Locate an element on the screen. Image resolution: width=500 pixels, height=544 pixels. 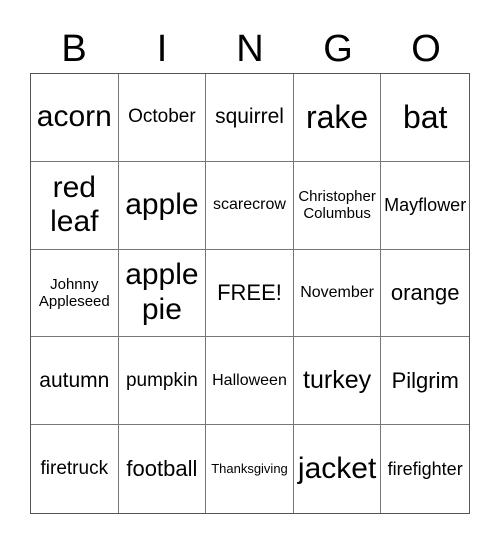
header-letter-n: N is located at coordinates (250, 49).